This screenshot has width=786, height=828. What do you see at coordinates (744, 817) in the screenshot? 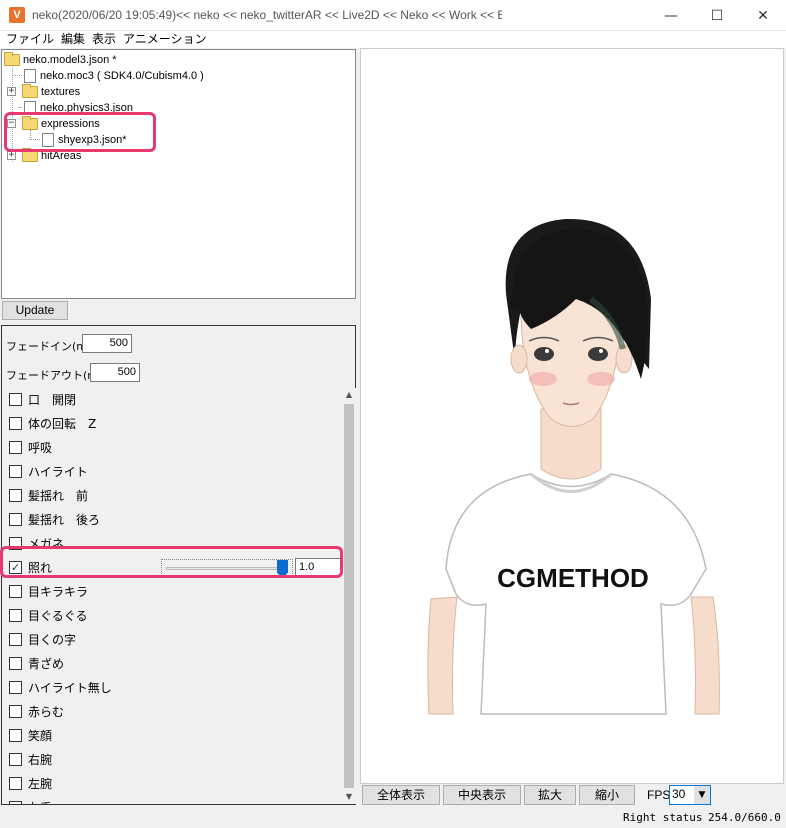
I see `cursor-coords: 254.0/660.0` at bounding box center [744, 817].